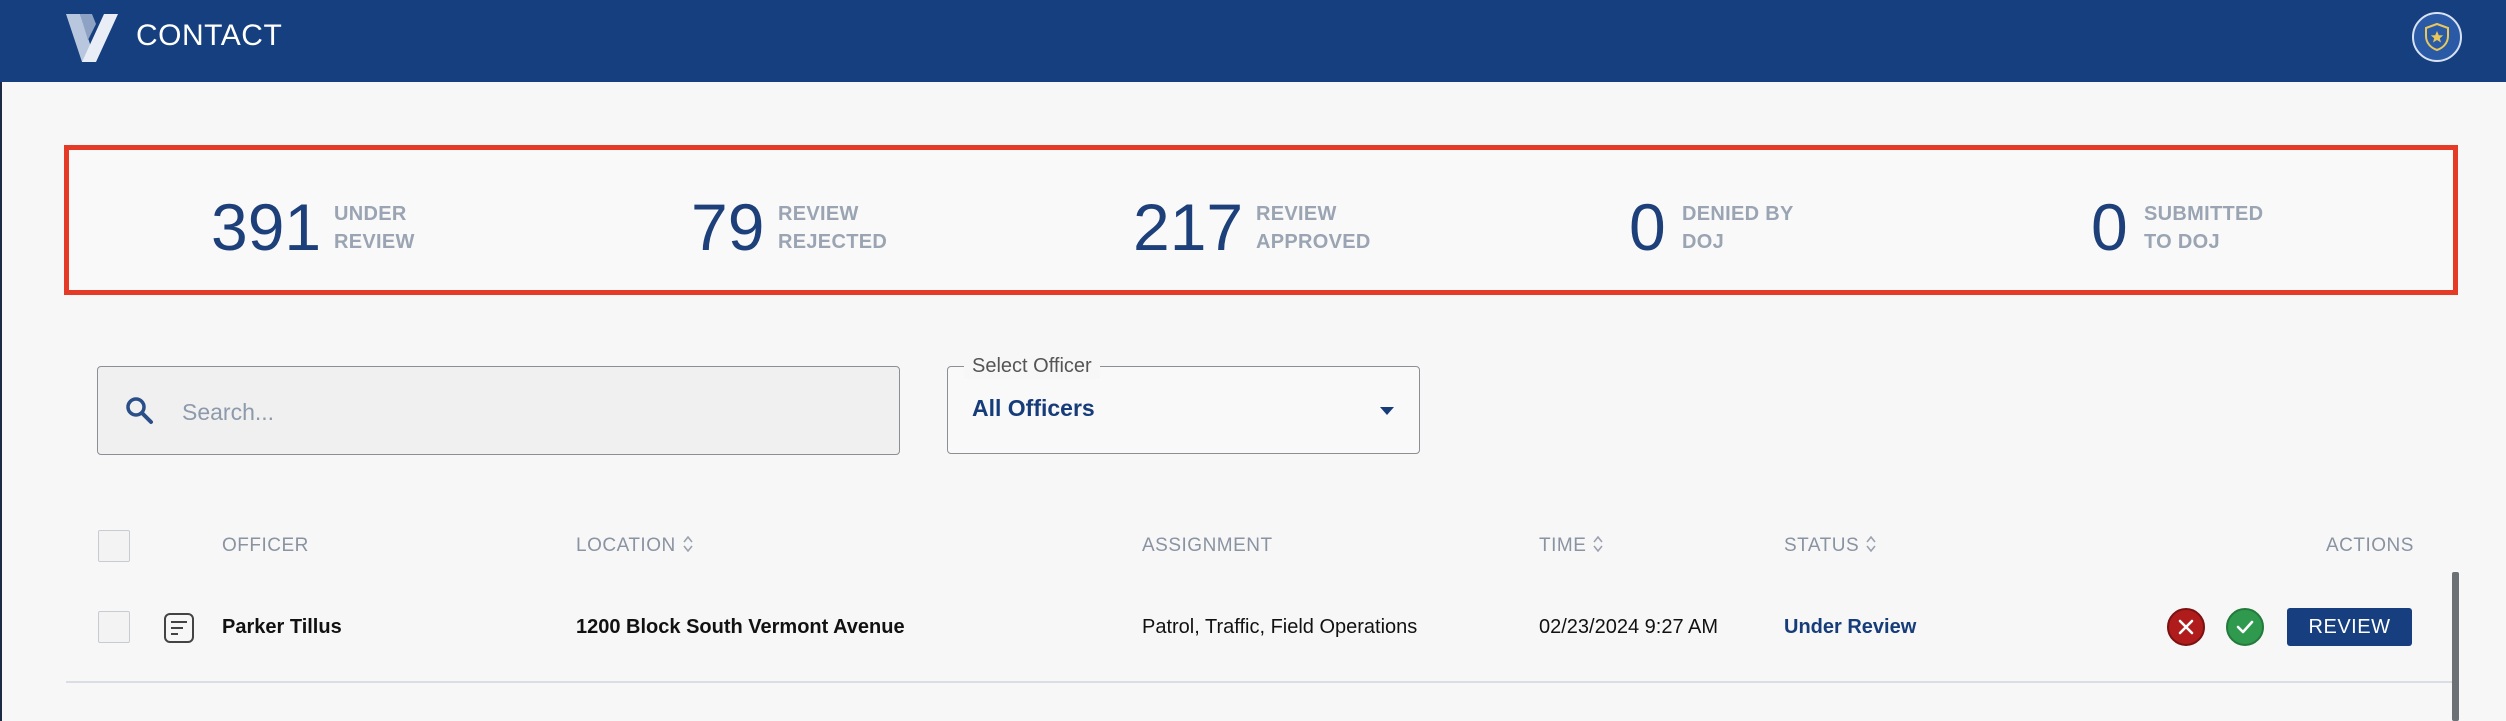 This screenshot has width=2506, height=721. Describe the element at coordinates (1850, 627) in the screenshot. I see `cell-status: Under Review` at that location.